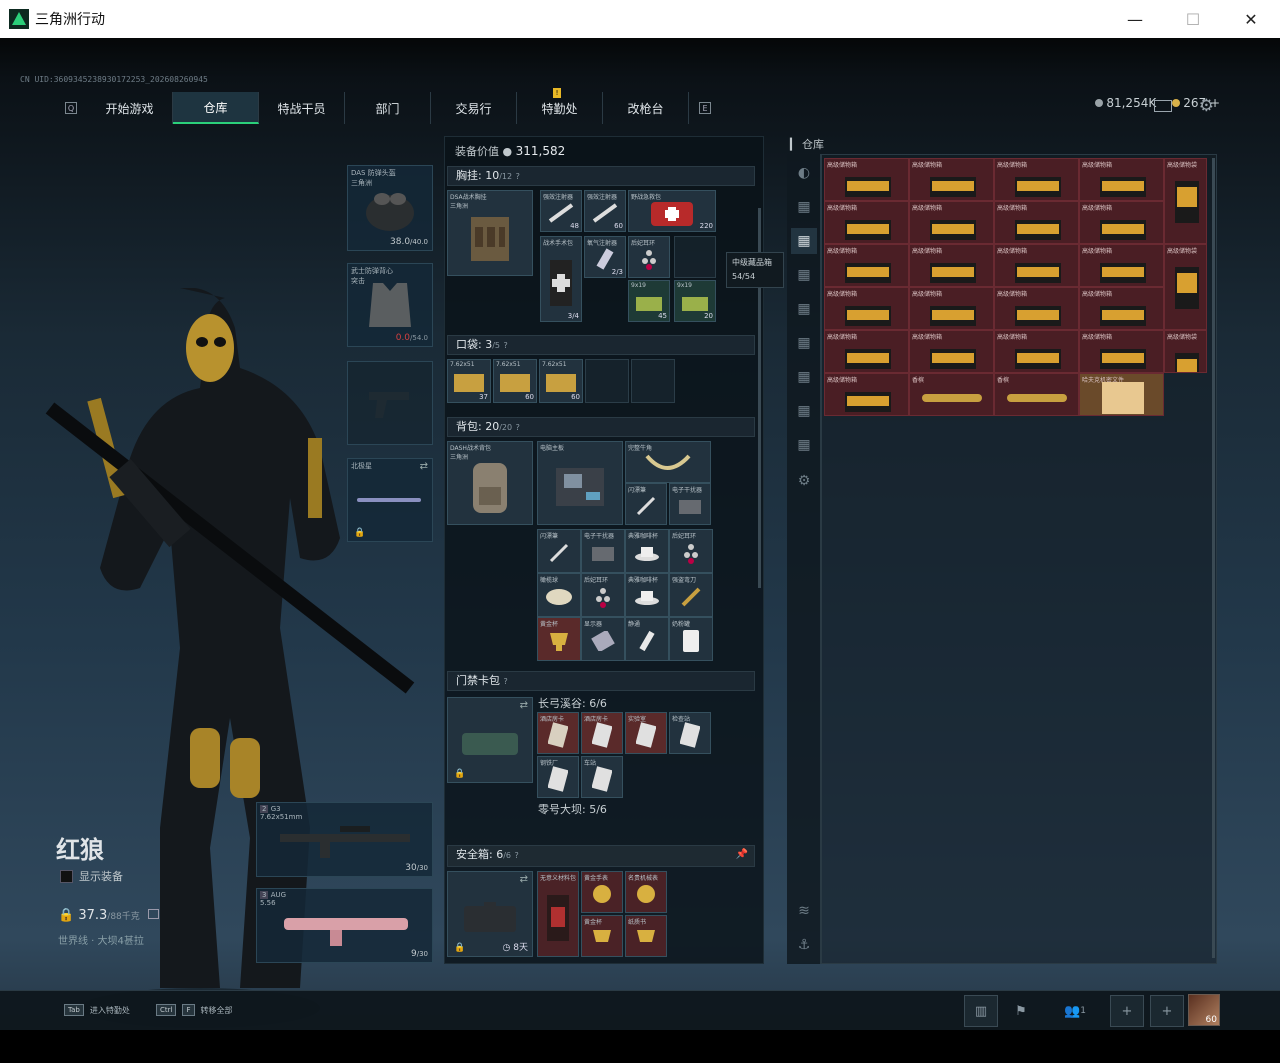  What do you see at coordinates (344, 839) in the screenshot?
I see `primary-weapon-slot: 2 G3 7.62x51mm 30/30` at bounding box center [344, 839].